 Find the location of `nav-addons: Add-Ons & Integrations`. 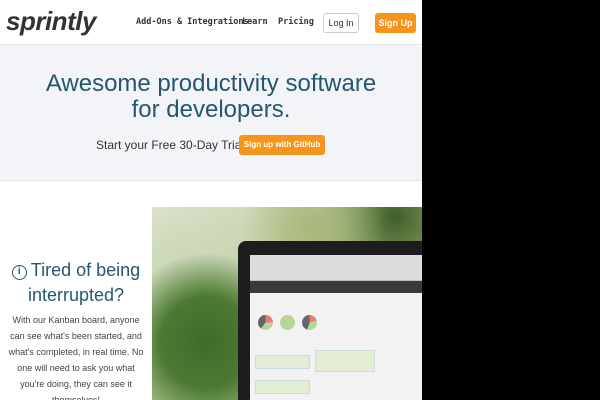

nav-addons: Add-Ons & Integrations is located at coordinates (192, 22).